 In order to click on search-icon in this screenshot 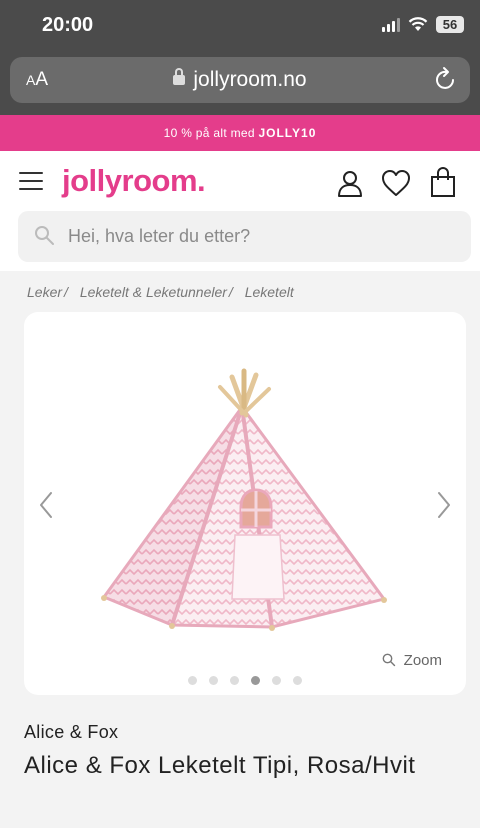, I will do `click(44, 235)`.